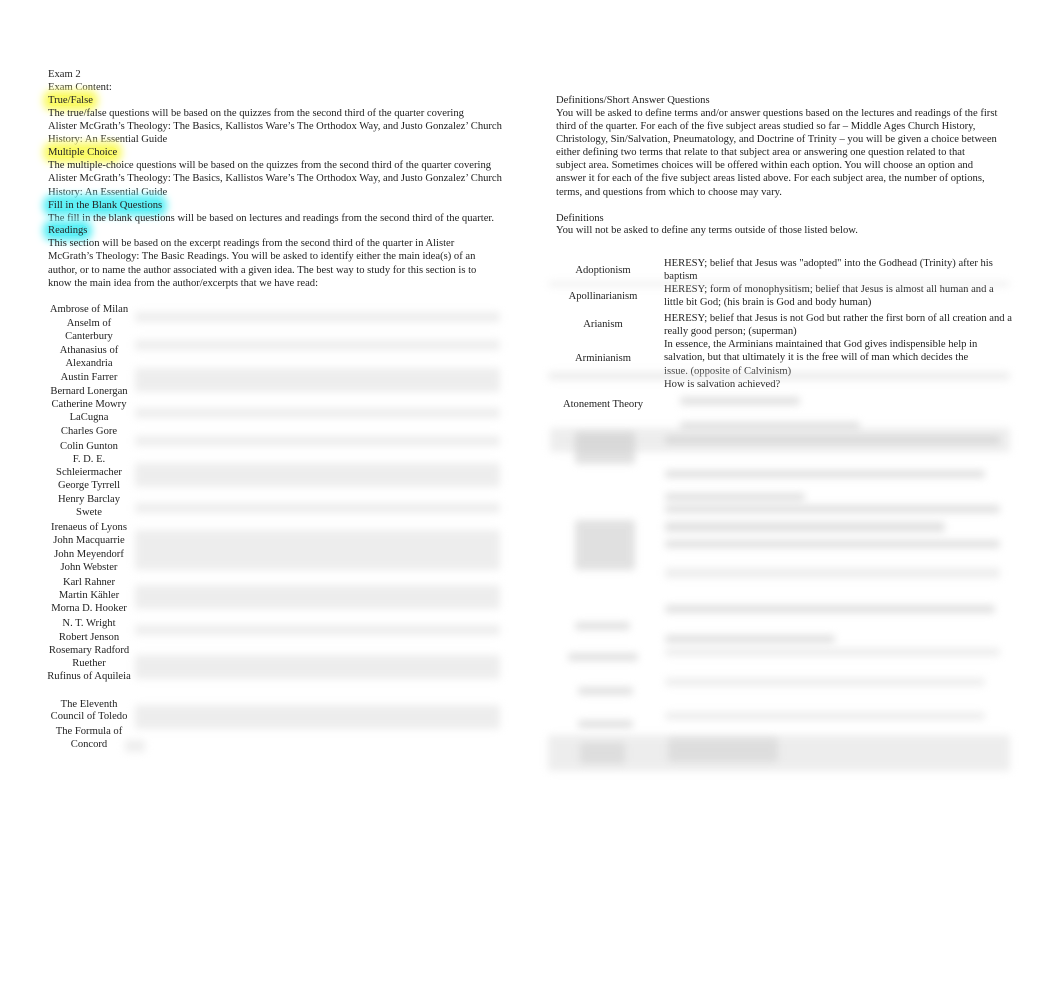 This screenshot has height=1001, width=1062. I want to click on heading-readings: Readings, so click(68, 230).